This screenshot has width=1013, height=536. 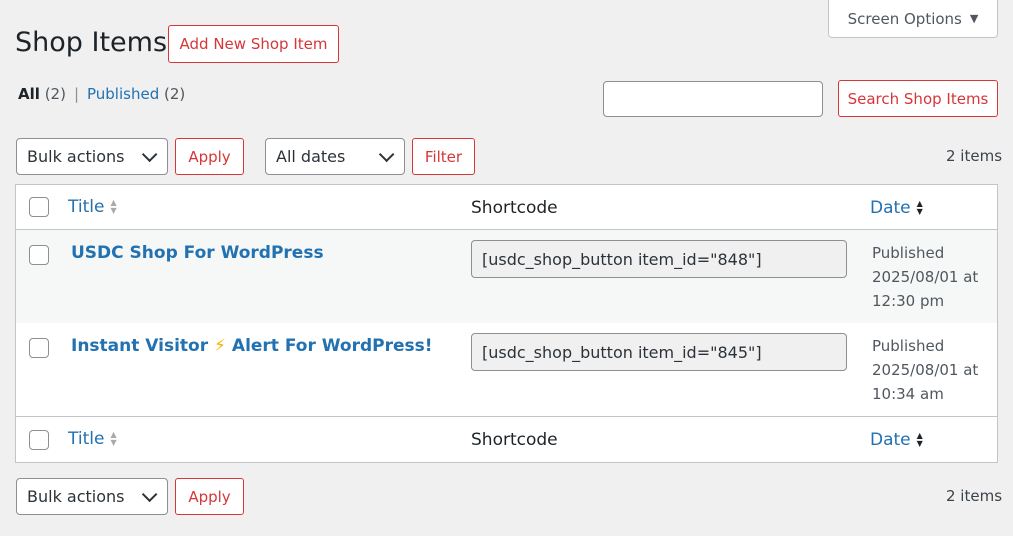 I want to click on screen-options-label: Screen Options, so click(x=904, y=18).